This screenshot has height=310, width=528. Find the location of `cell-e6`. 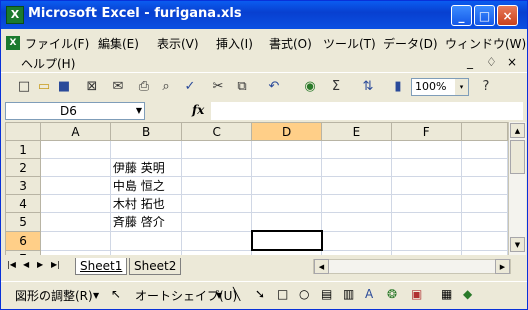

cell-e6 is located at coordinates (356, 240).